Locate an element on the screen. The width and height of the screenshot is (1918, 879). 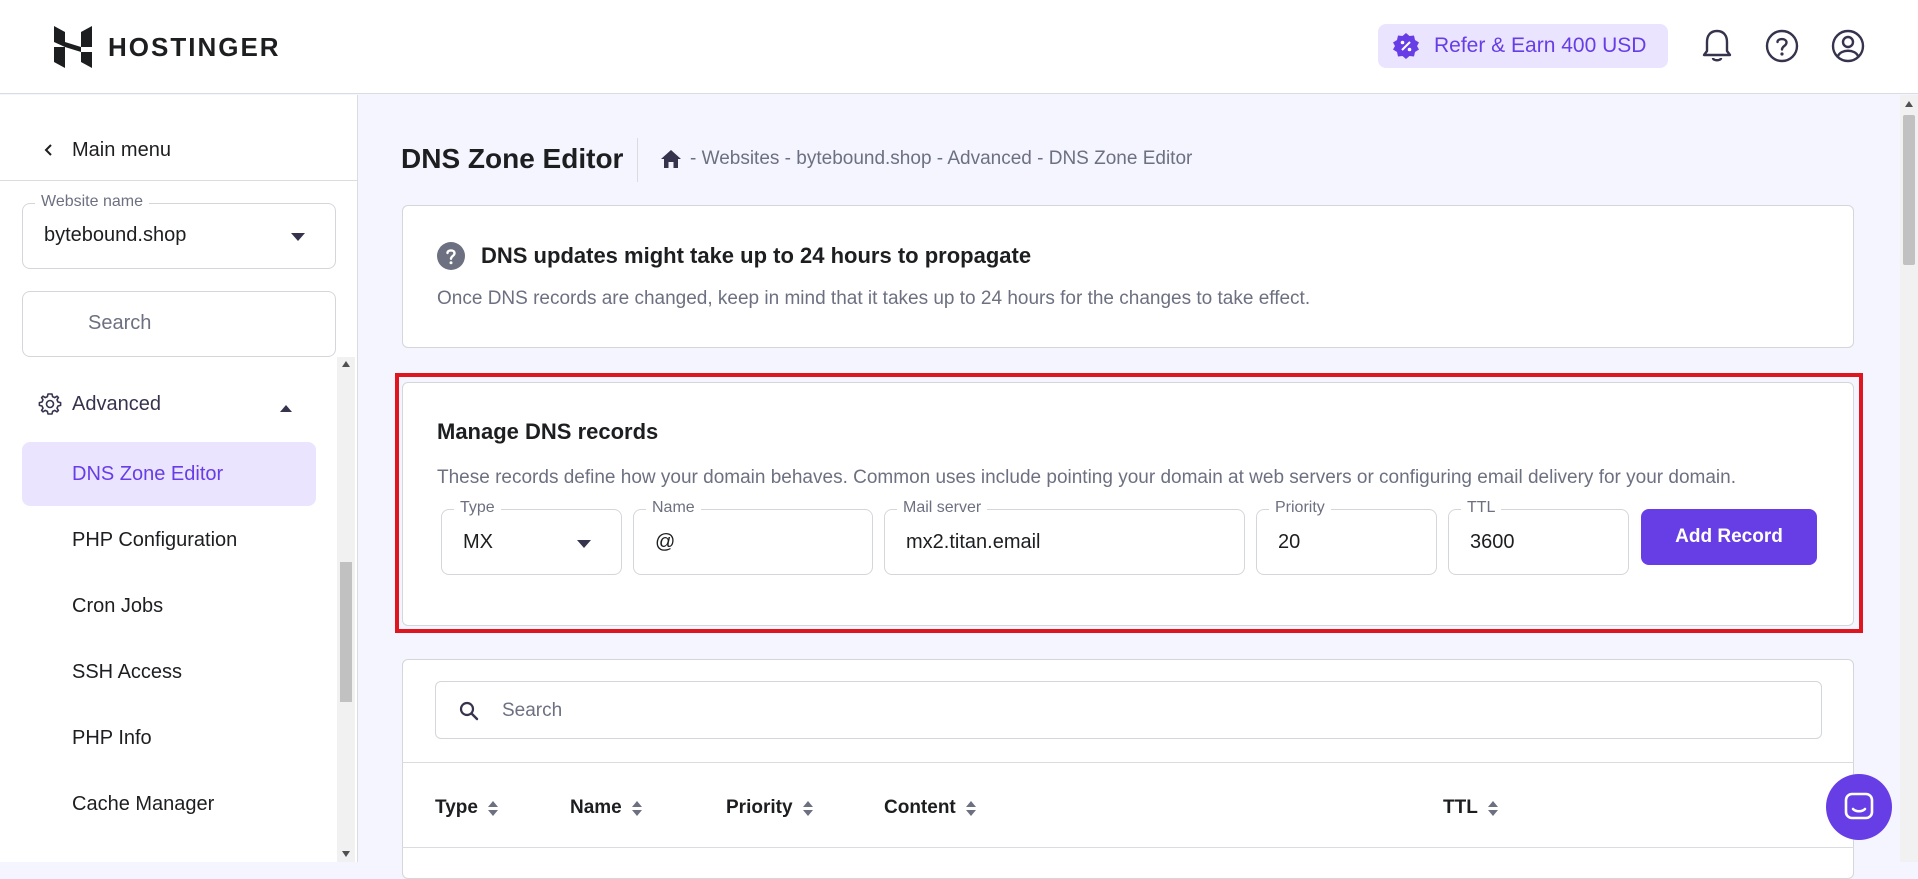
column-header-label: Name is located at coordinates (596, 807).